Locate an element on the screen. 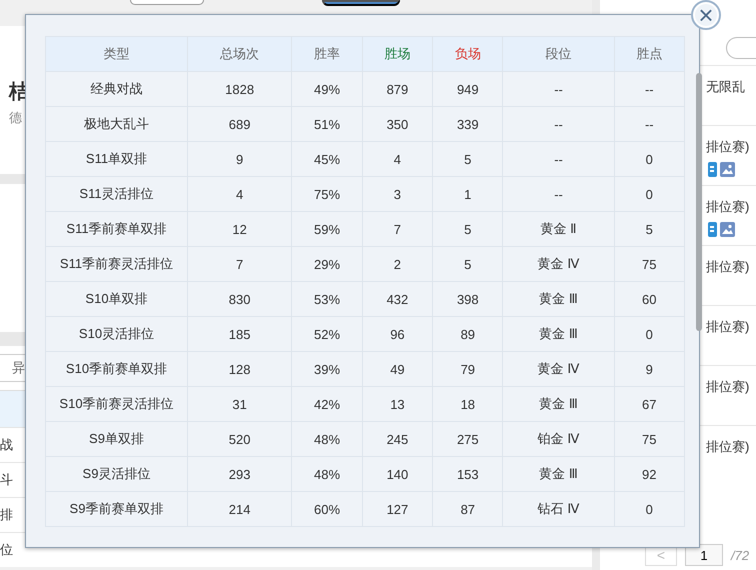 The image size is (756, 570). table-cell: 45% is located at coordinates (327, 159).